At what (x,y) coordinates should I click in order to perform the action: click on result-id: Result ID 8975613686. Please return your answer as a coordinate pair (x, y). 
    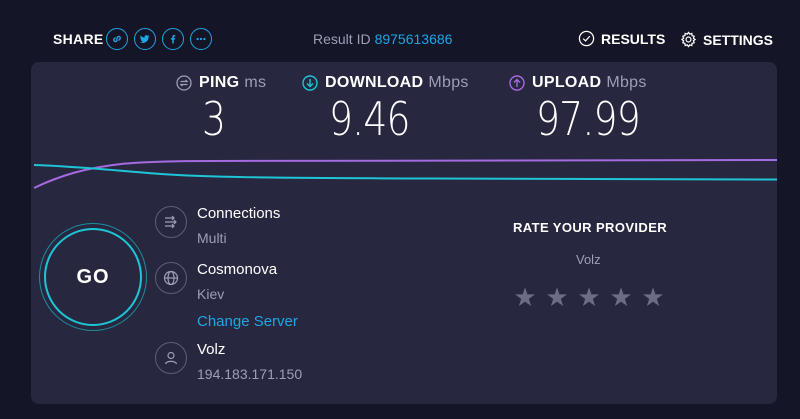
    Looking at the image, I should click on (382, 39).